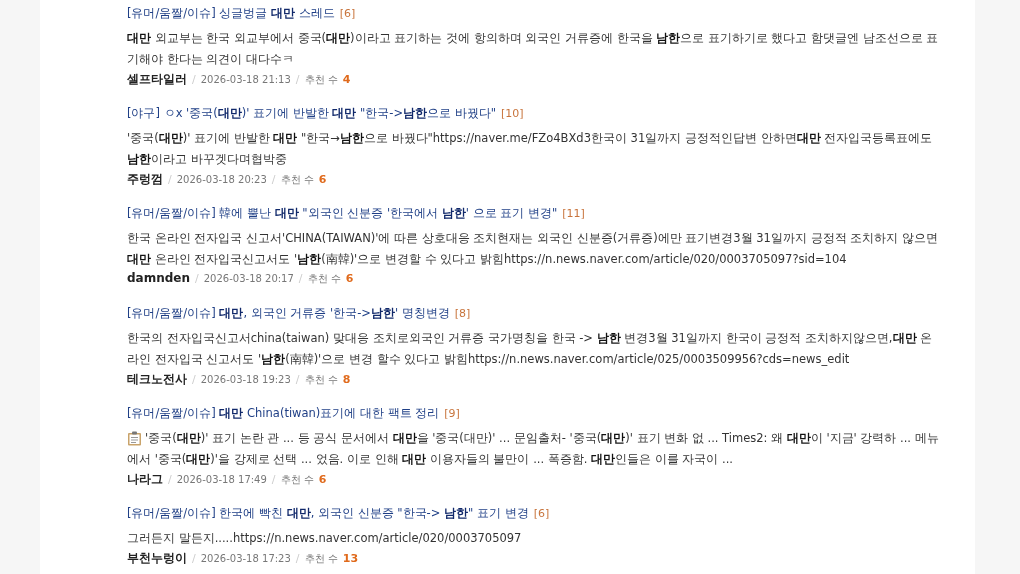 Image resolution: width=1020 pixels, height=574 pixels. Describe the element at coordinates (145, 479) in the screenshot. I see `author-name: 나라그` at that location.